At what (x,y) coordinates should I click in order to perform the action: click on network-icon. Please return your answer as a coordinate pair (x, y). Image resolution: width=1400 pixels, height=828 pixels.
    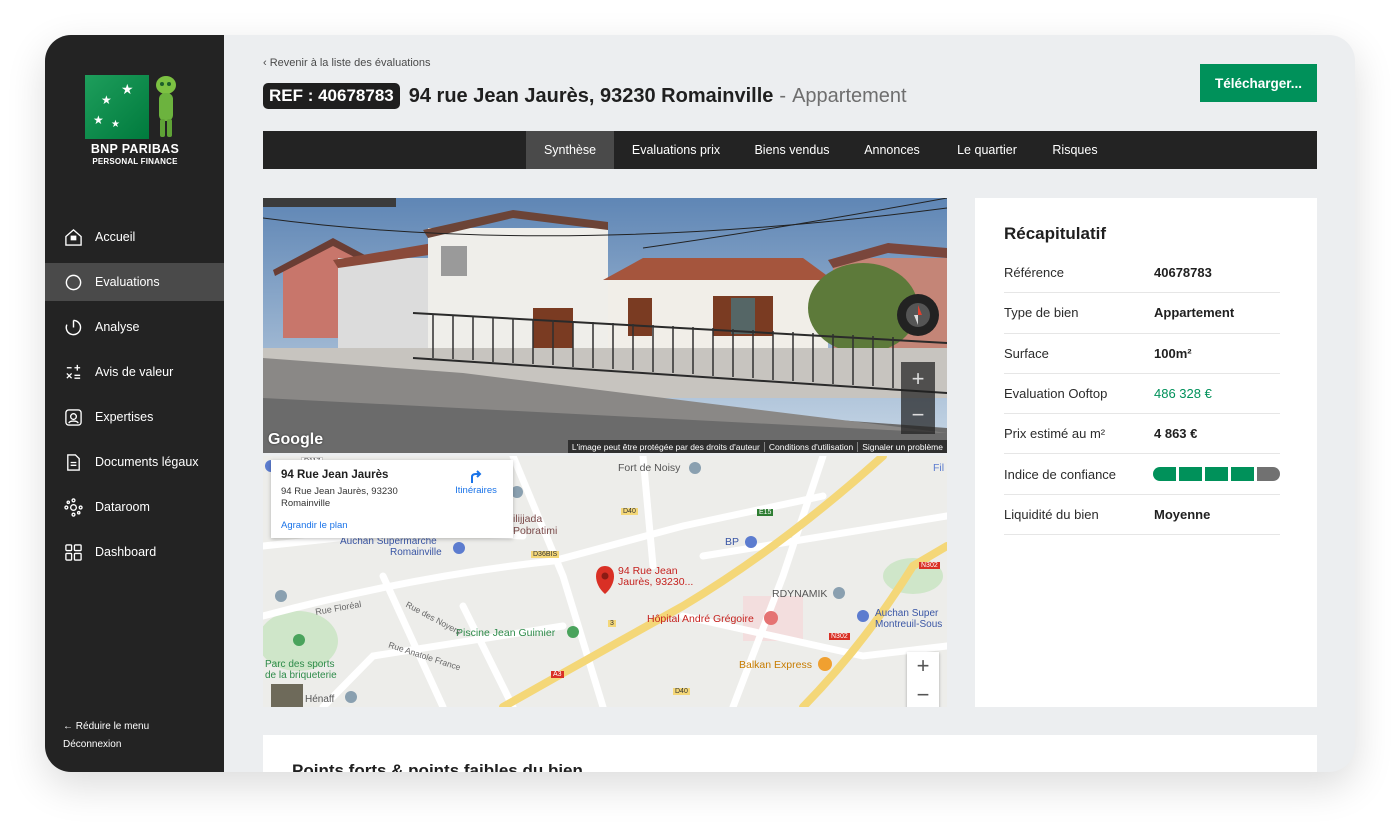
    Looking at the image, I should click on (73, 507).